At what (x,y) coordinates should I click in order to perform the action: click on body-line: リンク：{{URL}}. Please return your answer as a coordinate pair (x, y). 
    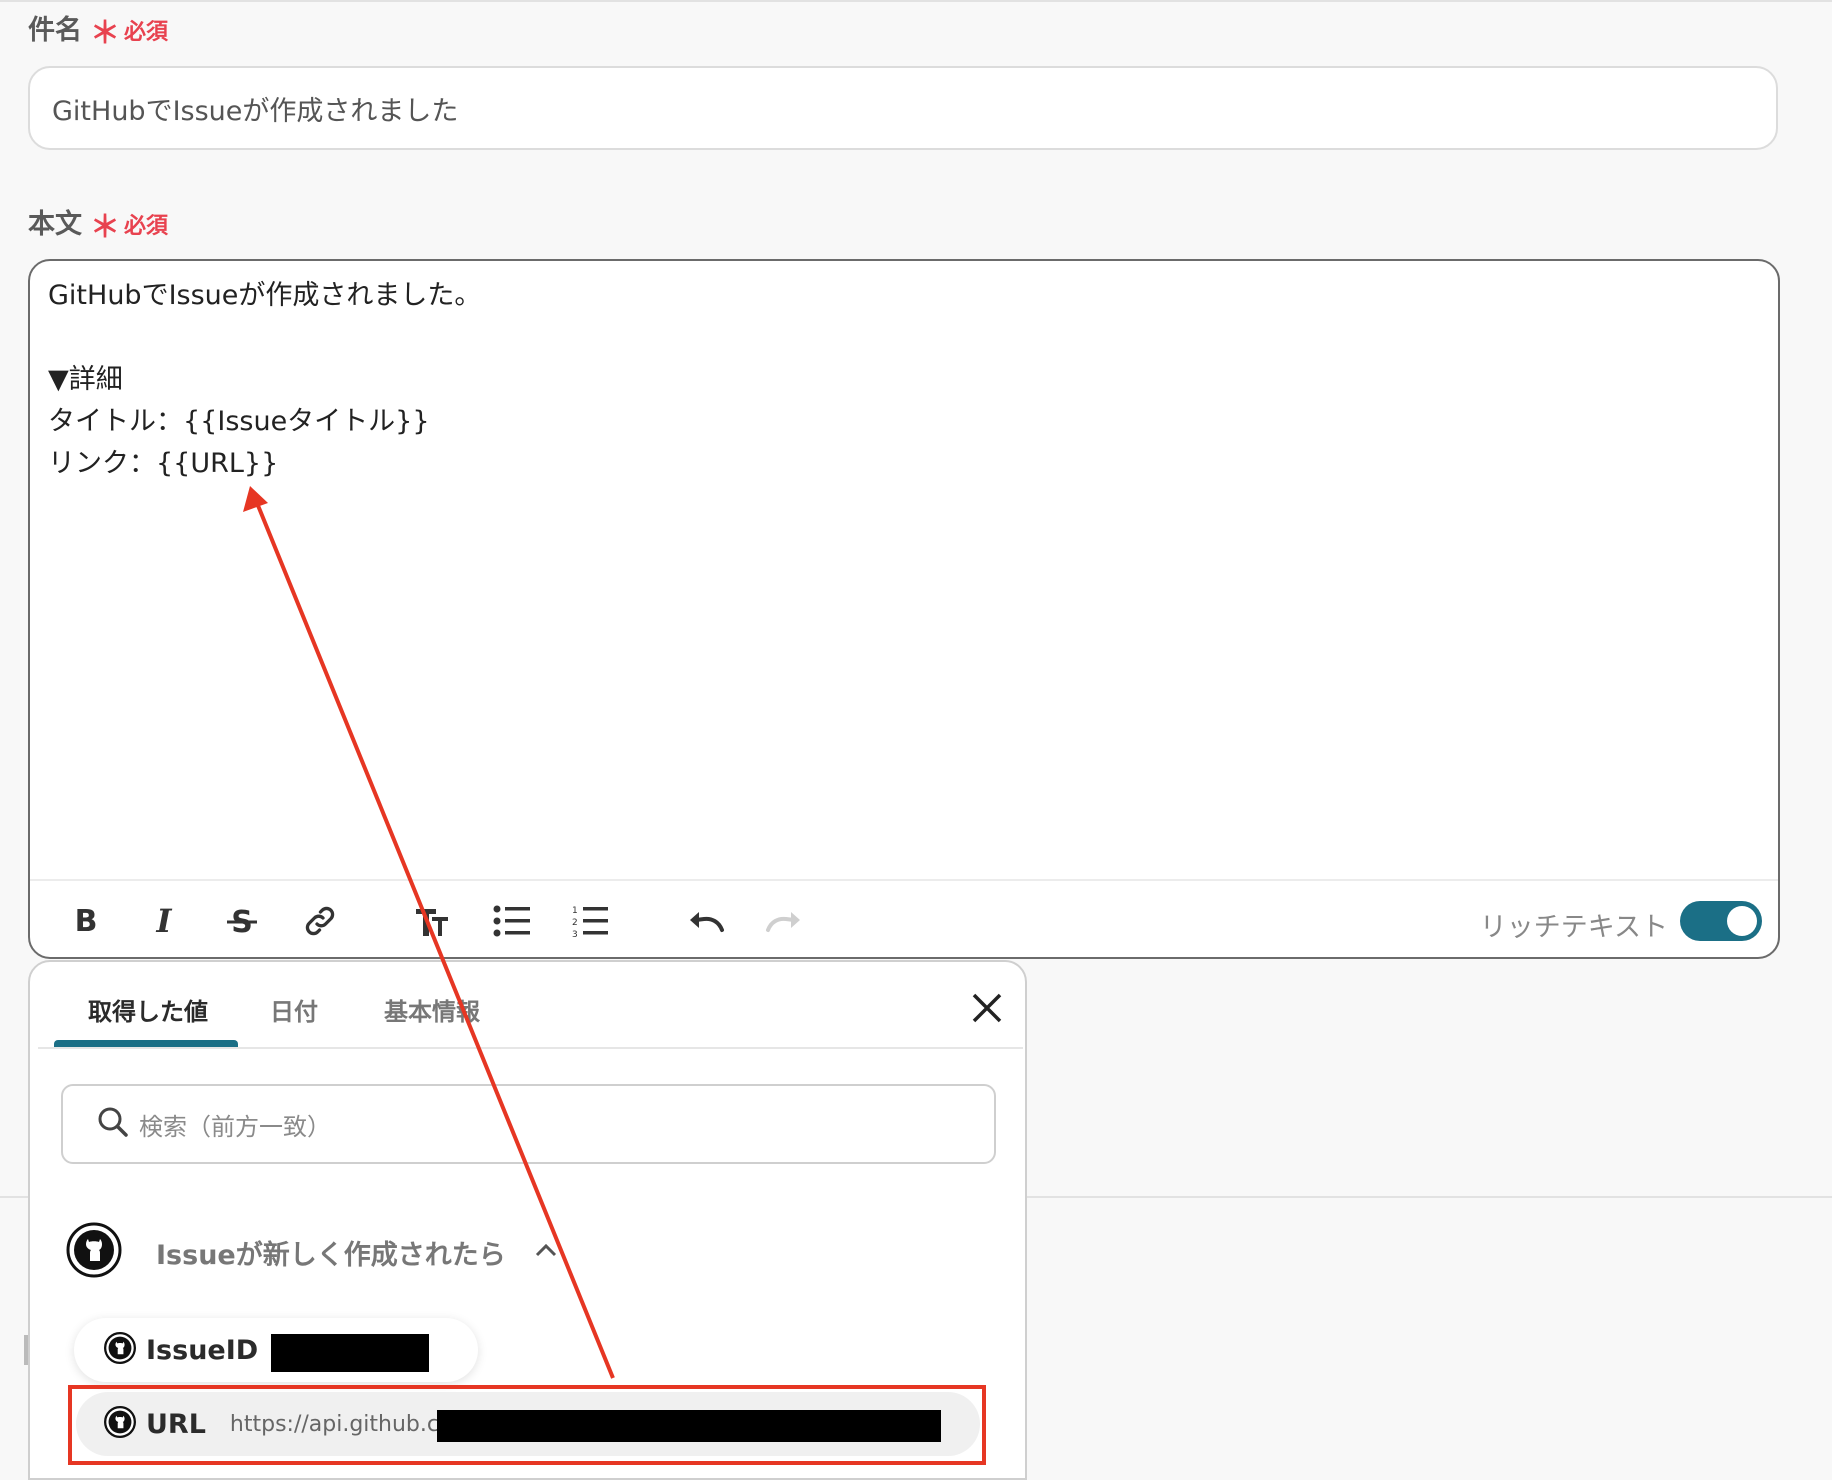
    Looking at the image, I should click on (163, 463).